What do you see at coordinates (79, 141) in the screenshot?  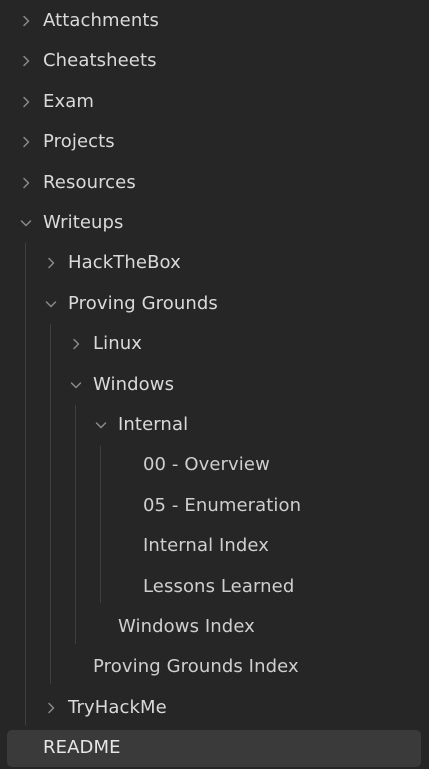 I see `tree-item-label: Projects` at bounding box center [79, 141].